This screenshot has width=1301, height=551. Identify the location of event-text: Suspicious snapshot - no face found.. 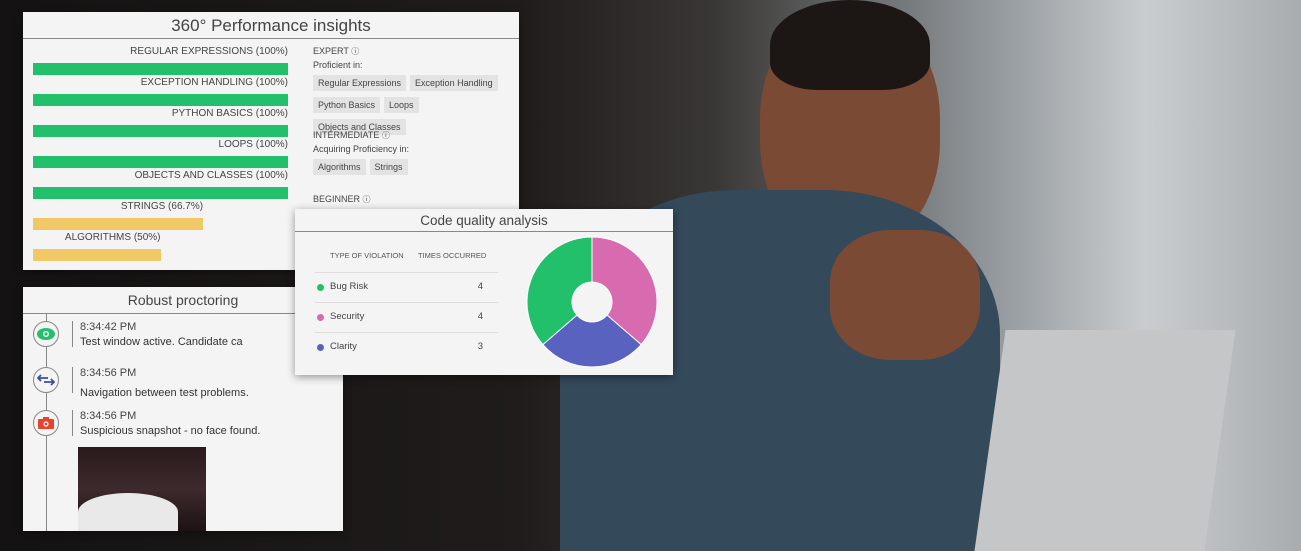
(170, 431).